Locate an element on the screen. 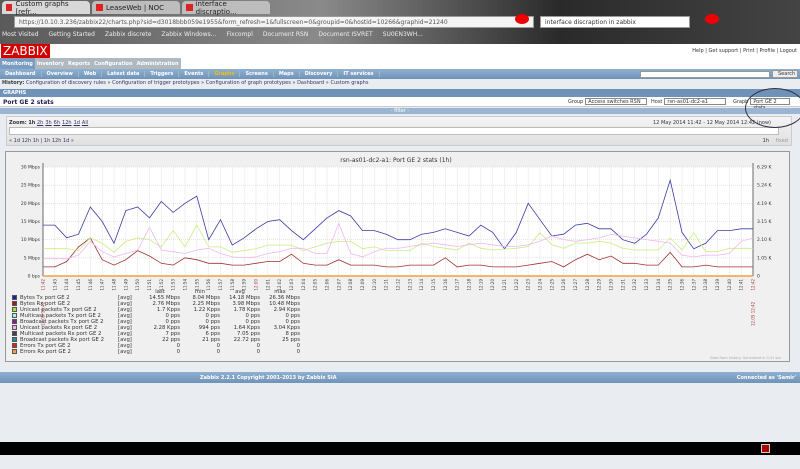 This screenshot has height=469, width=800. search-input is located at coordinates (705, 74).